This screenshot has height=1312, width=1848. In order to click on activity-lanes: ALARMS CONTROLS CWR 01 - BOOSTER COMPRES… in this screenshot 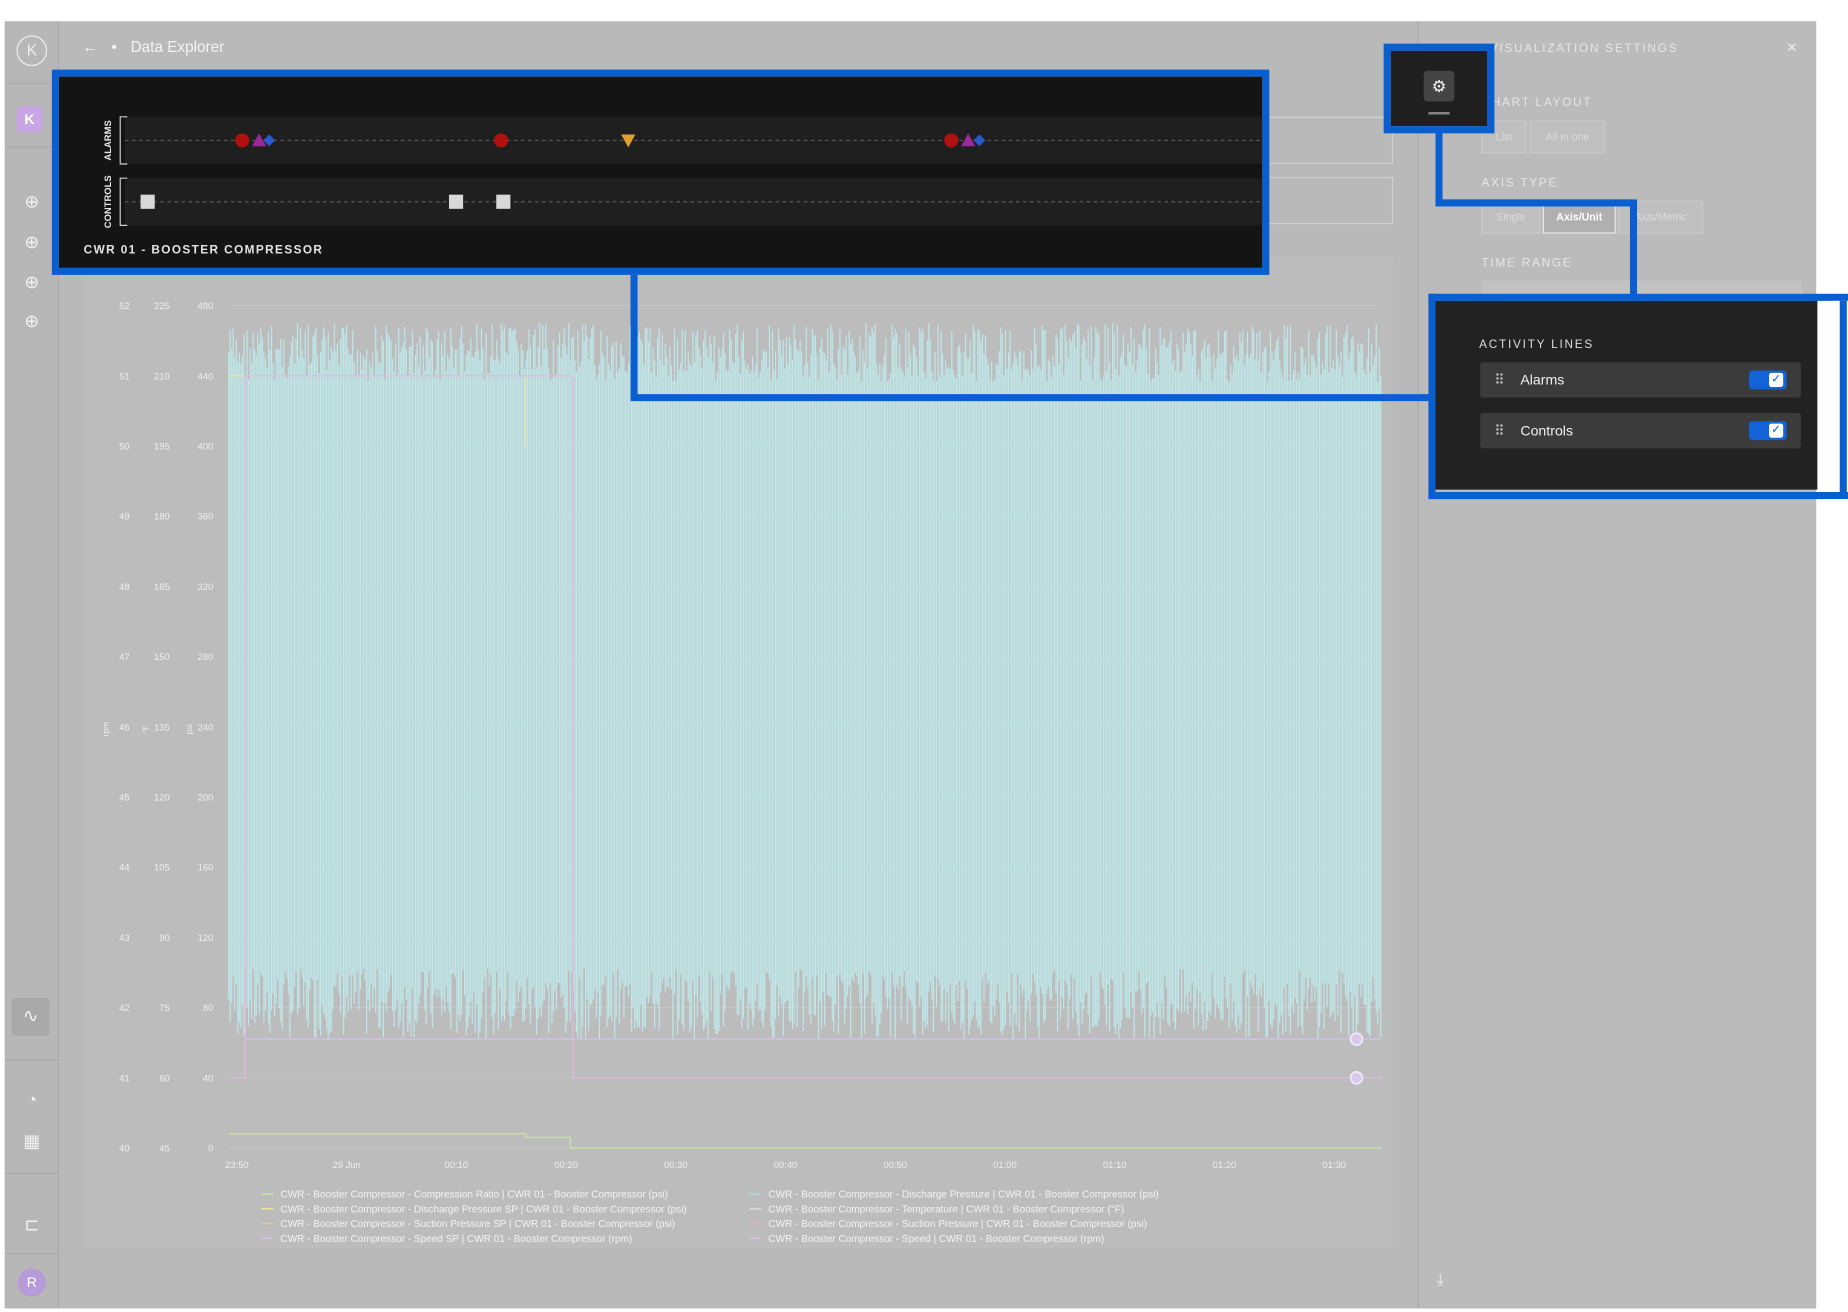, I will do `click(673, 186)`.